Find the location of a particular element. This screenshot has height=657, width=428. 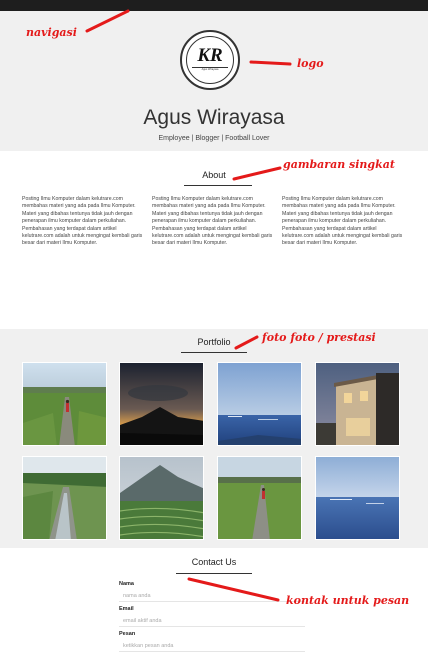

logo-monogram: KR is located at coordinates (210, 55).